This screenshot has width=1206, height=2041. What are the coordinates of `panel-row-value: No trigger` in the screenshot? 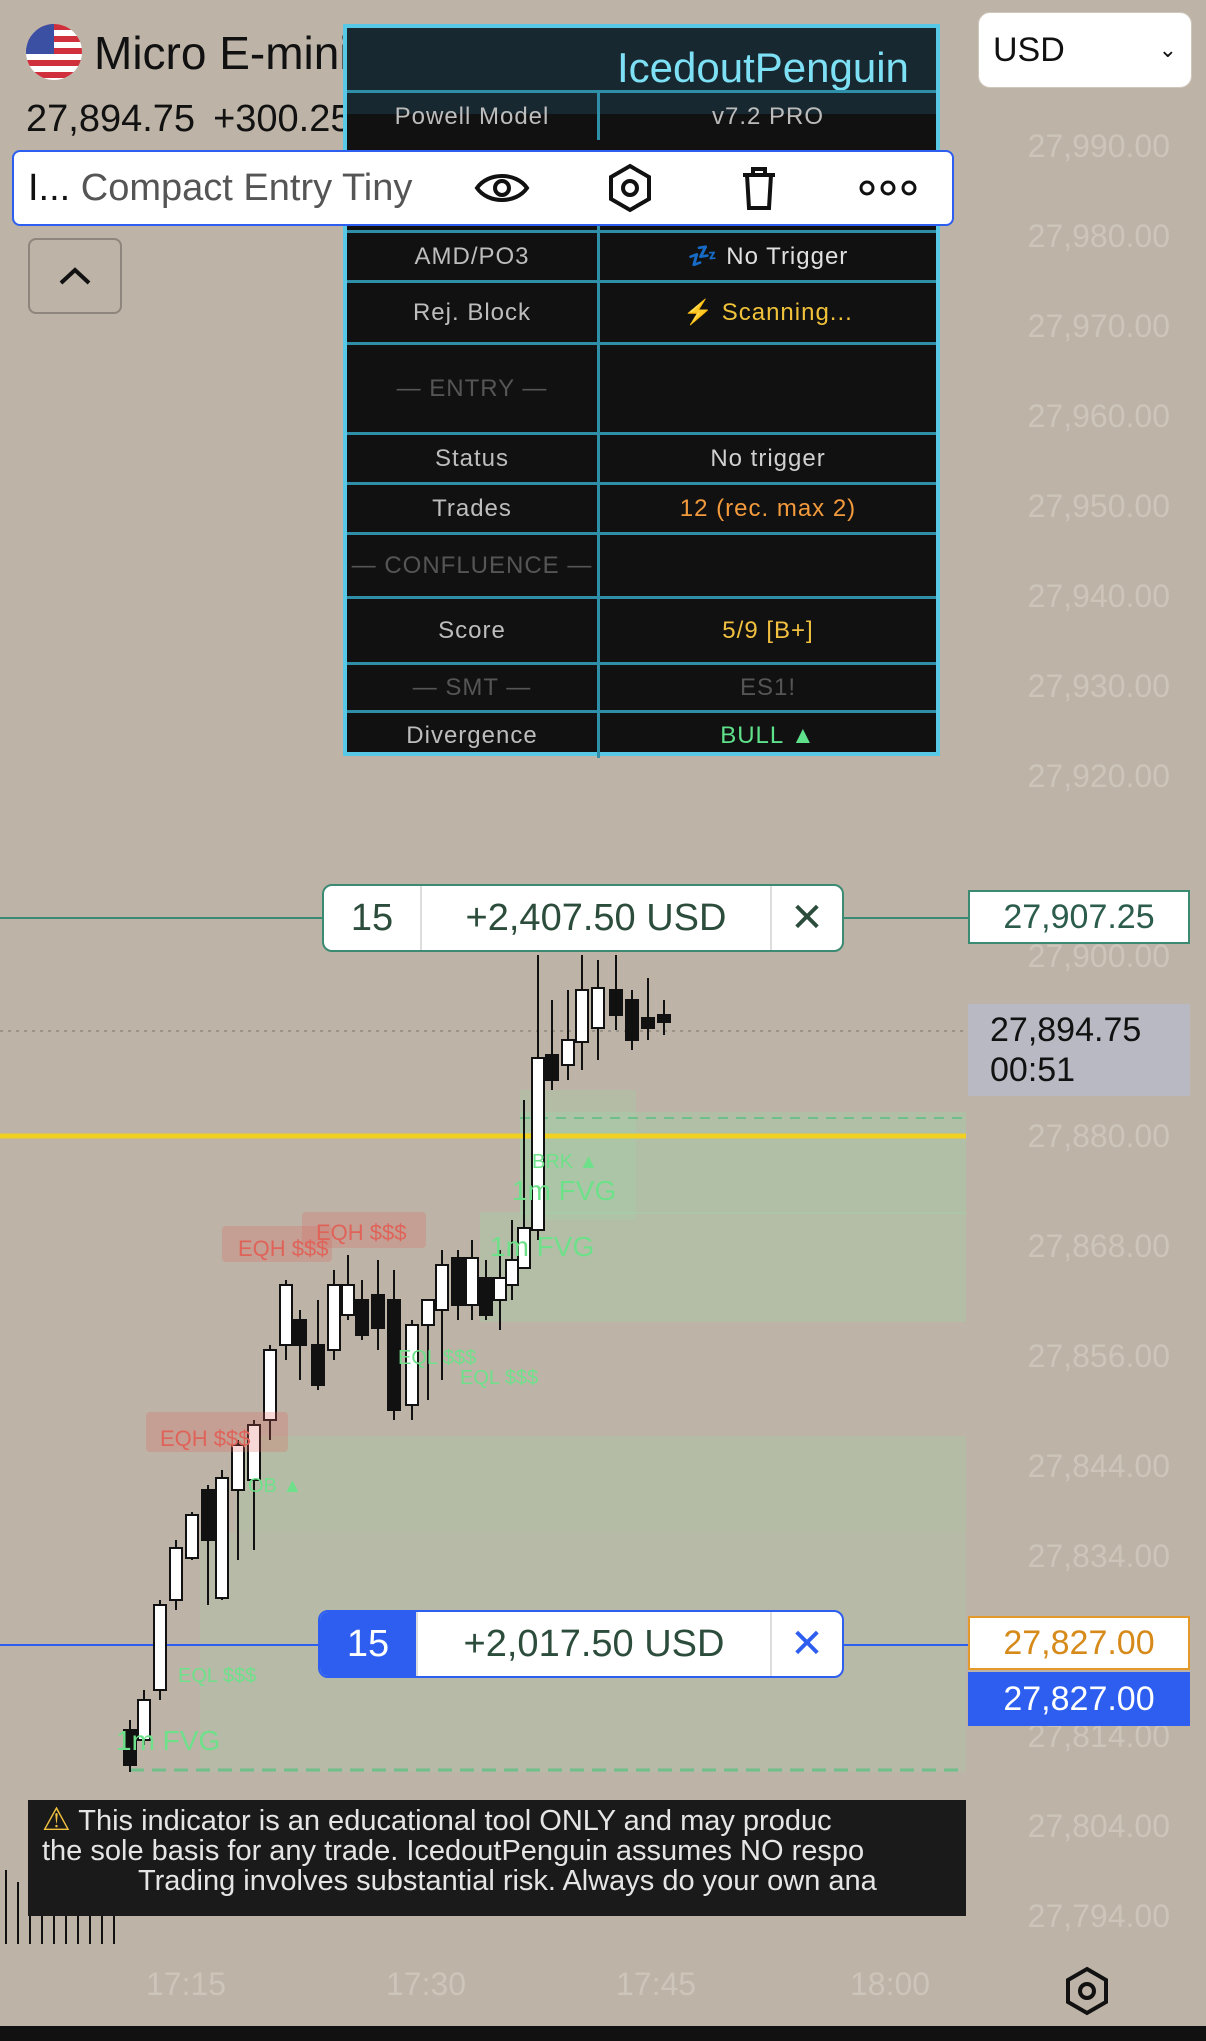 It's located at (768, 458).